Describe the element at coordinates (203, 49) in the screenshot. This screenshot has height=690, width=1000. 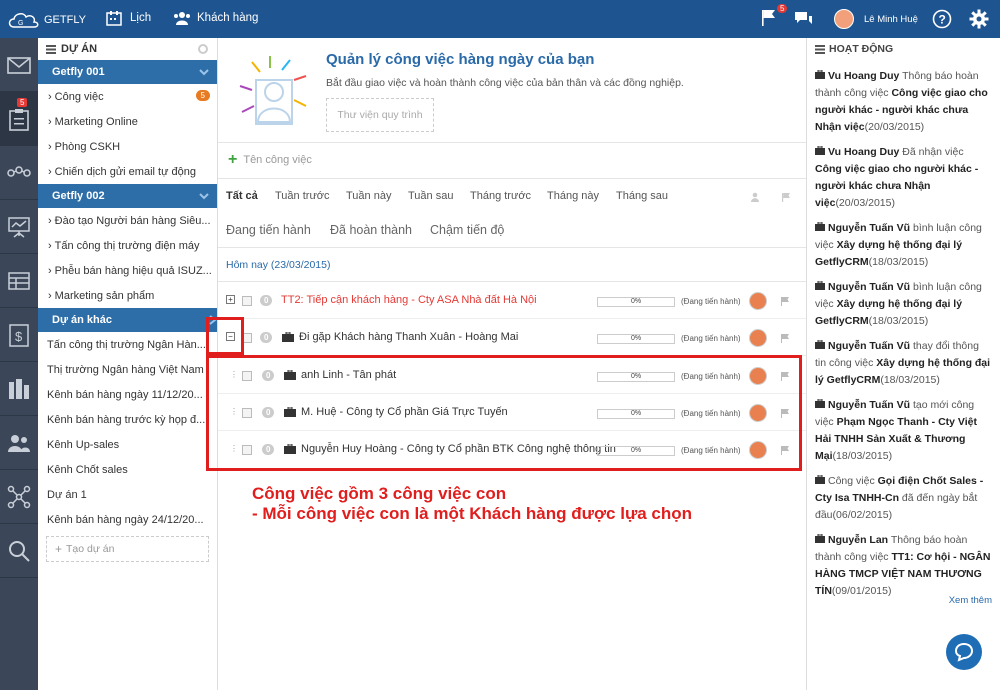
I see `settings-icon` at that location.